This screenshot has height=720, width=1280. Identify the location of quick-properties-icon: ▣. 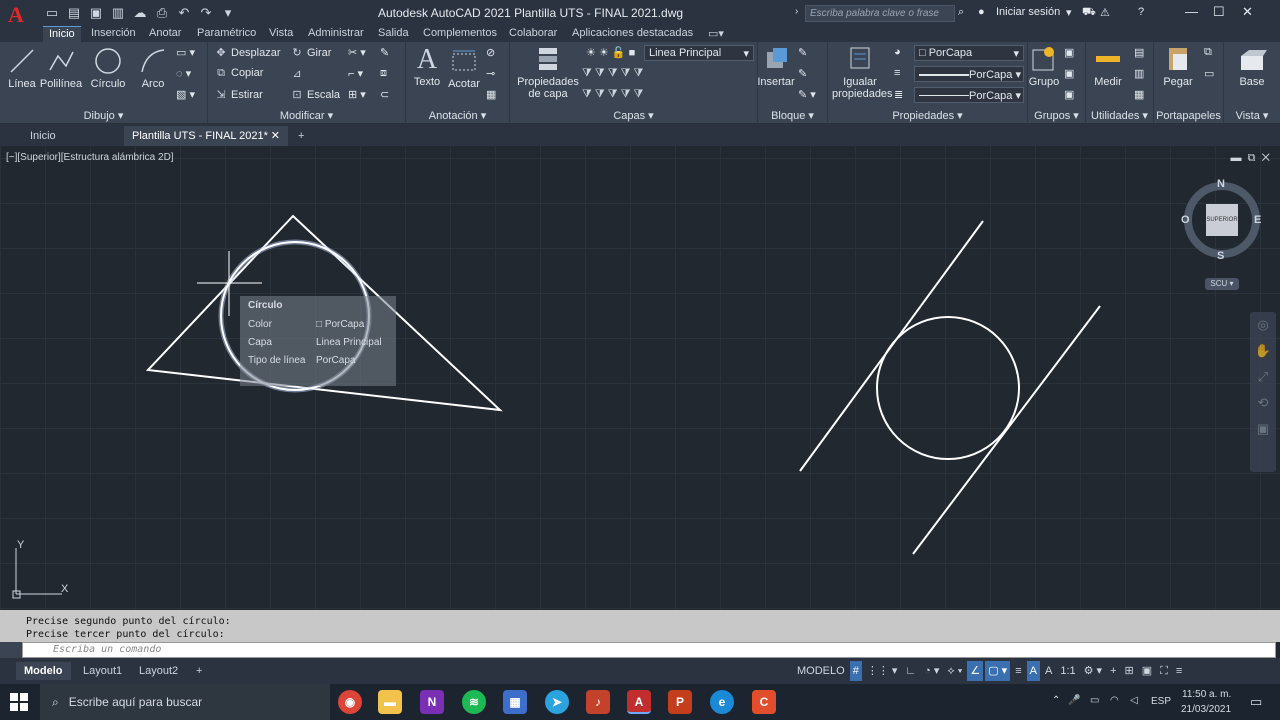
(1147, 671).